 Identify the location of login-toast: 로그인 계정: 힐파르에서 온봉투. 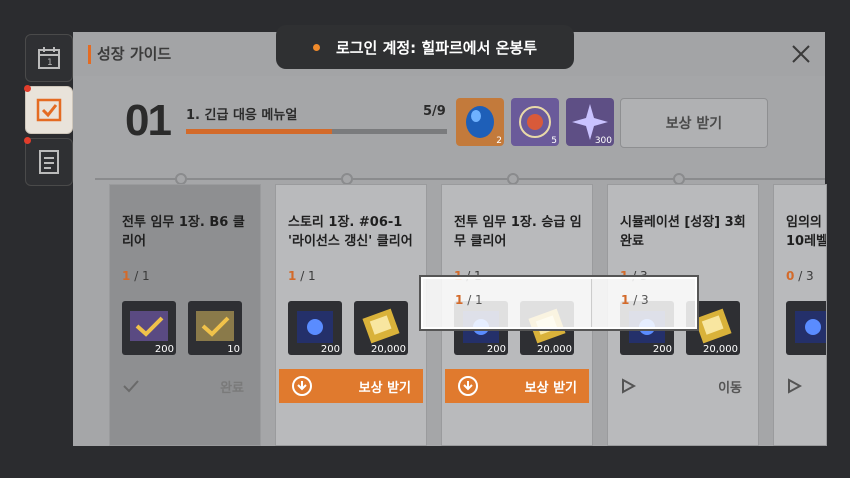
(425, 47).